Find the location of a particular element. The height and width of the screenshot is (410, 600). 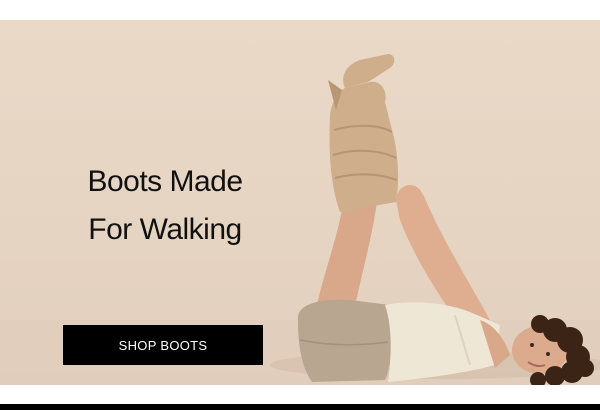

footer-divider is located at coordinates (300, 407).